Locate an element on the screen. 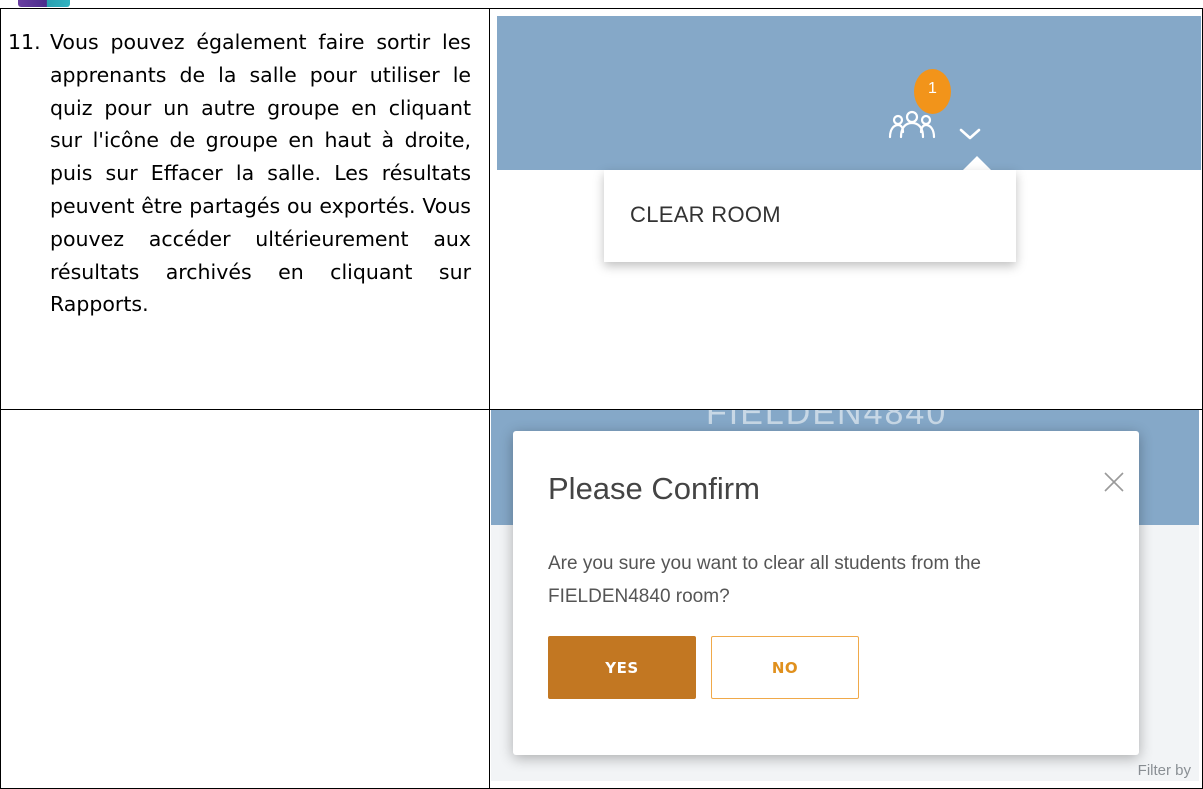  step-number: 11. is located at coordinates (24, 42).